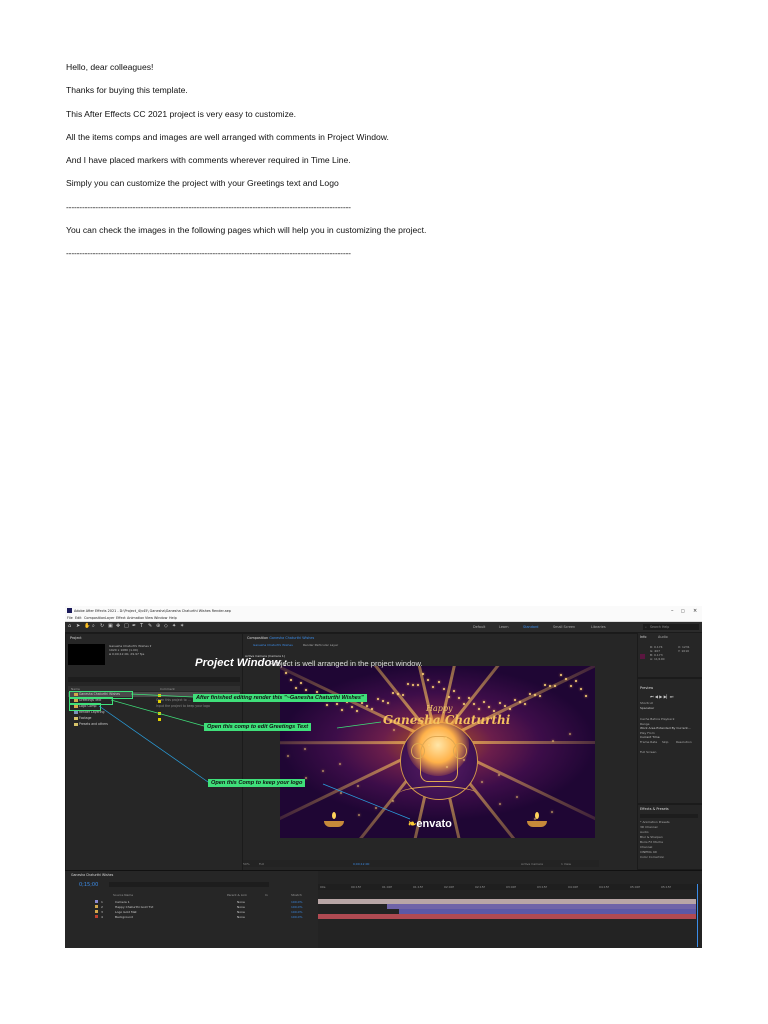  I want to click on callout-logo-comp: Open this Comp to keep your logo, so click(257, 783).